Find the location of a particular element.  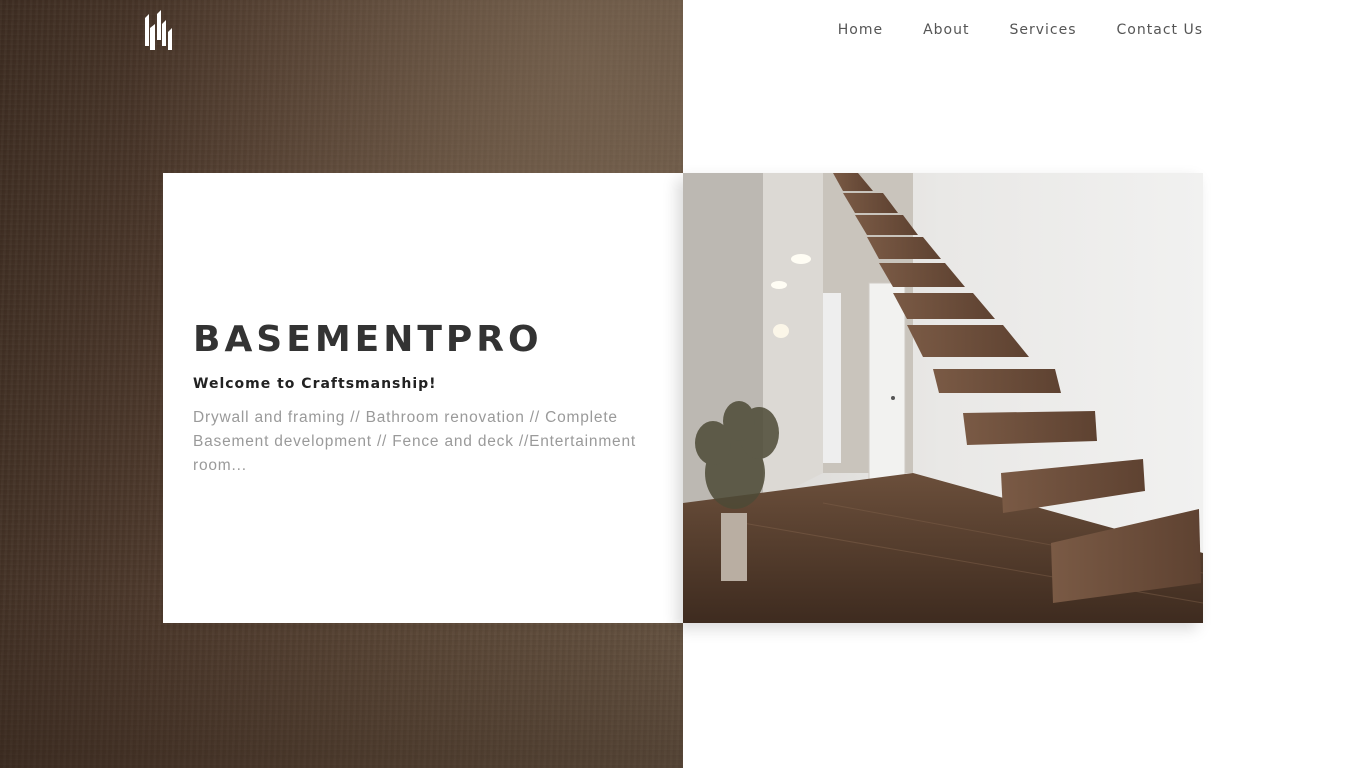

nav-contact-us: Contact Us is located at coordinates (1160, 30).